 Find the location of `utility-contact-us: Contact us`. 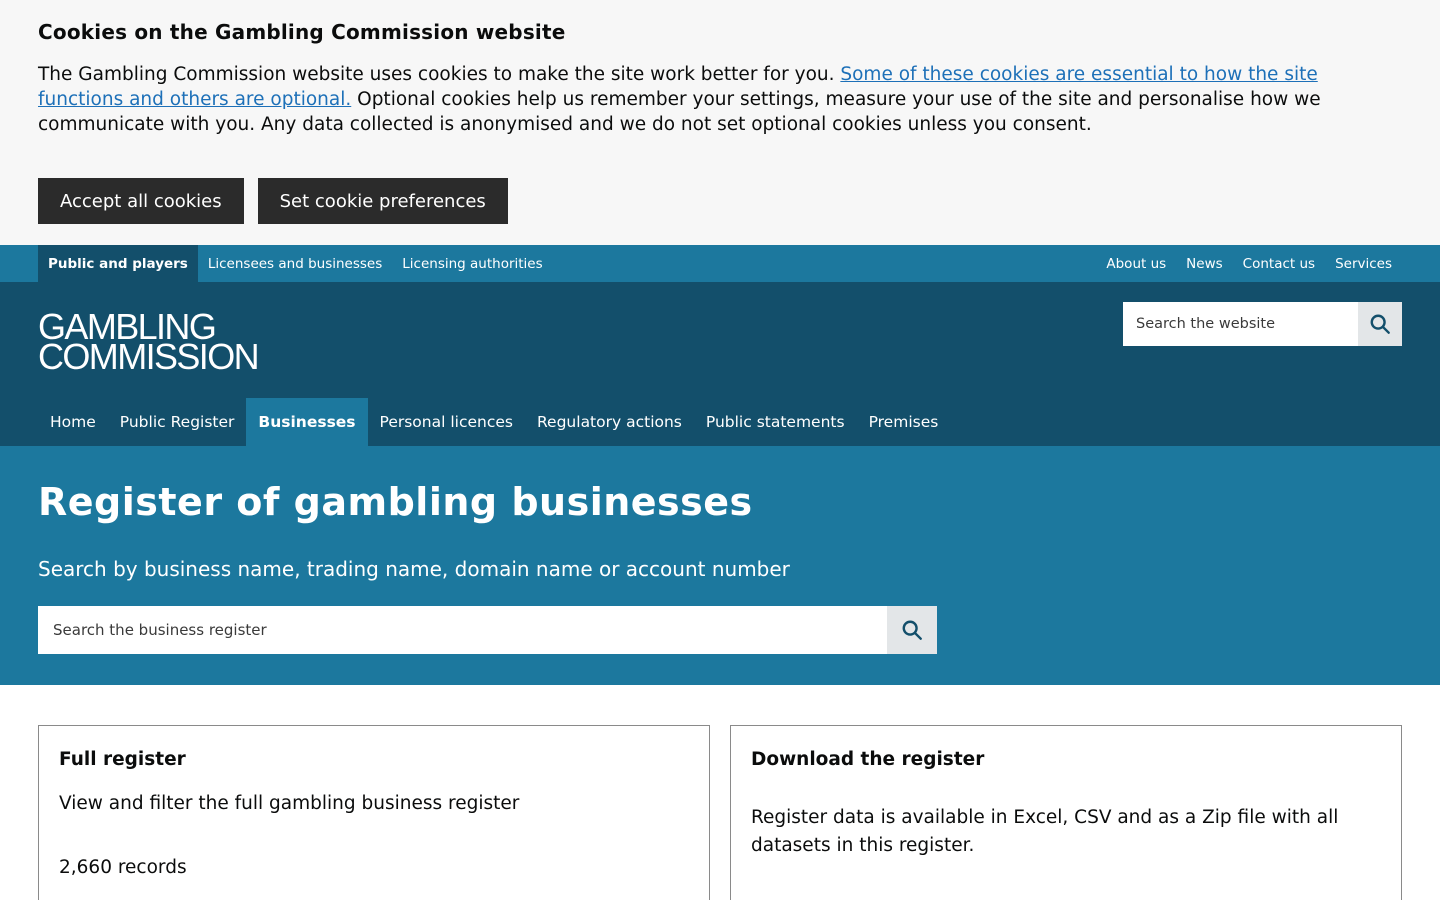

utility-contact-us: Contact us is located at coordinates (1279, 263).